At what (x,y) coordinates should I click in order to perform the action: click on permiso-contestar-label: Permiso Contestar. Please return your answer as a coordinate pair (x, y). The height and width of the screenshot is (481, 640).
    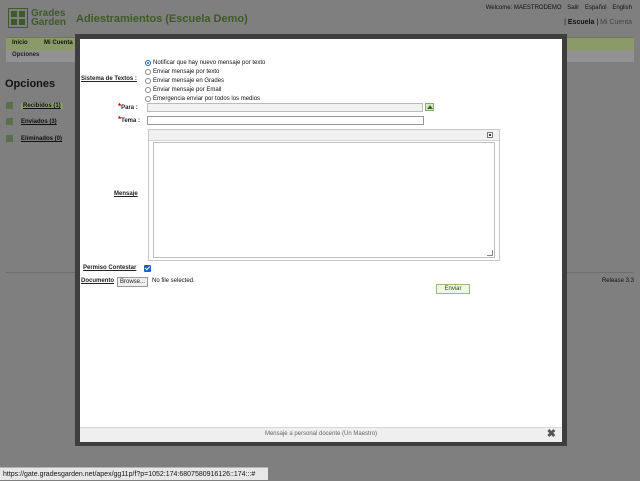
    Looking at the image, I should click on (110, 268).